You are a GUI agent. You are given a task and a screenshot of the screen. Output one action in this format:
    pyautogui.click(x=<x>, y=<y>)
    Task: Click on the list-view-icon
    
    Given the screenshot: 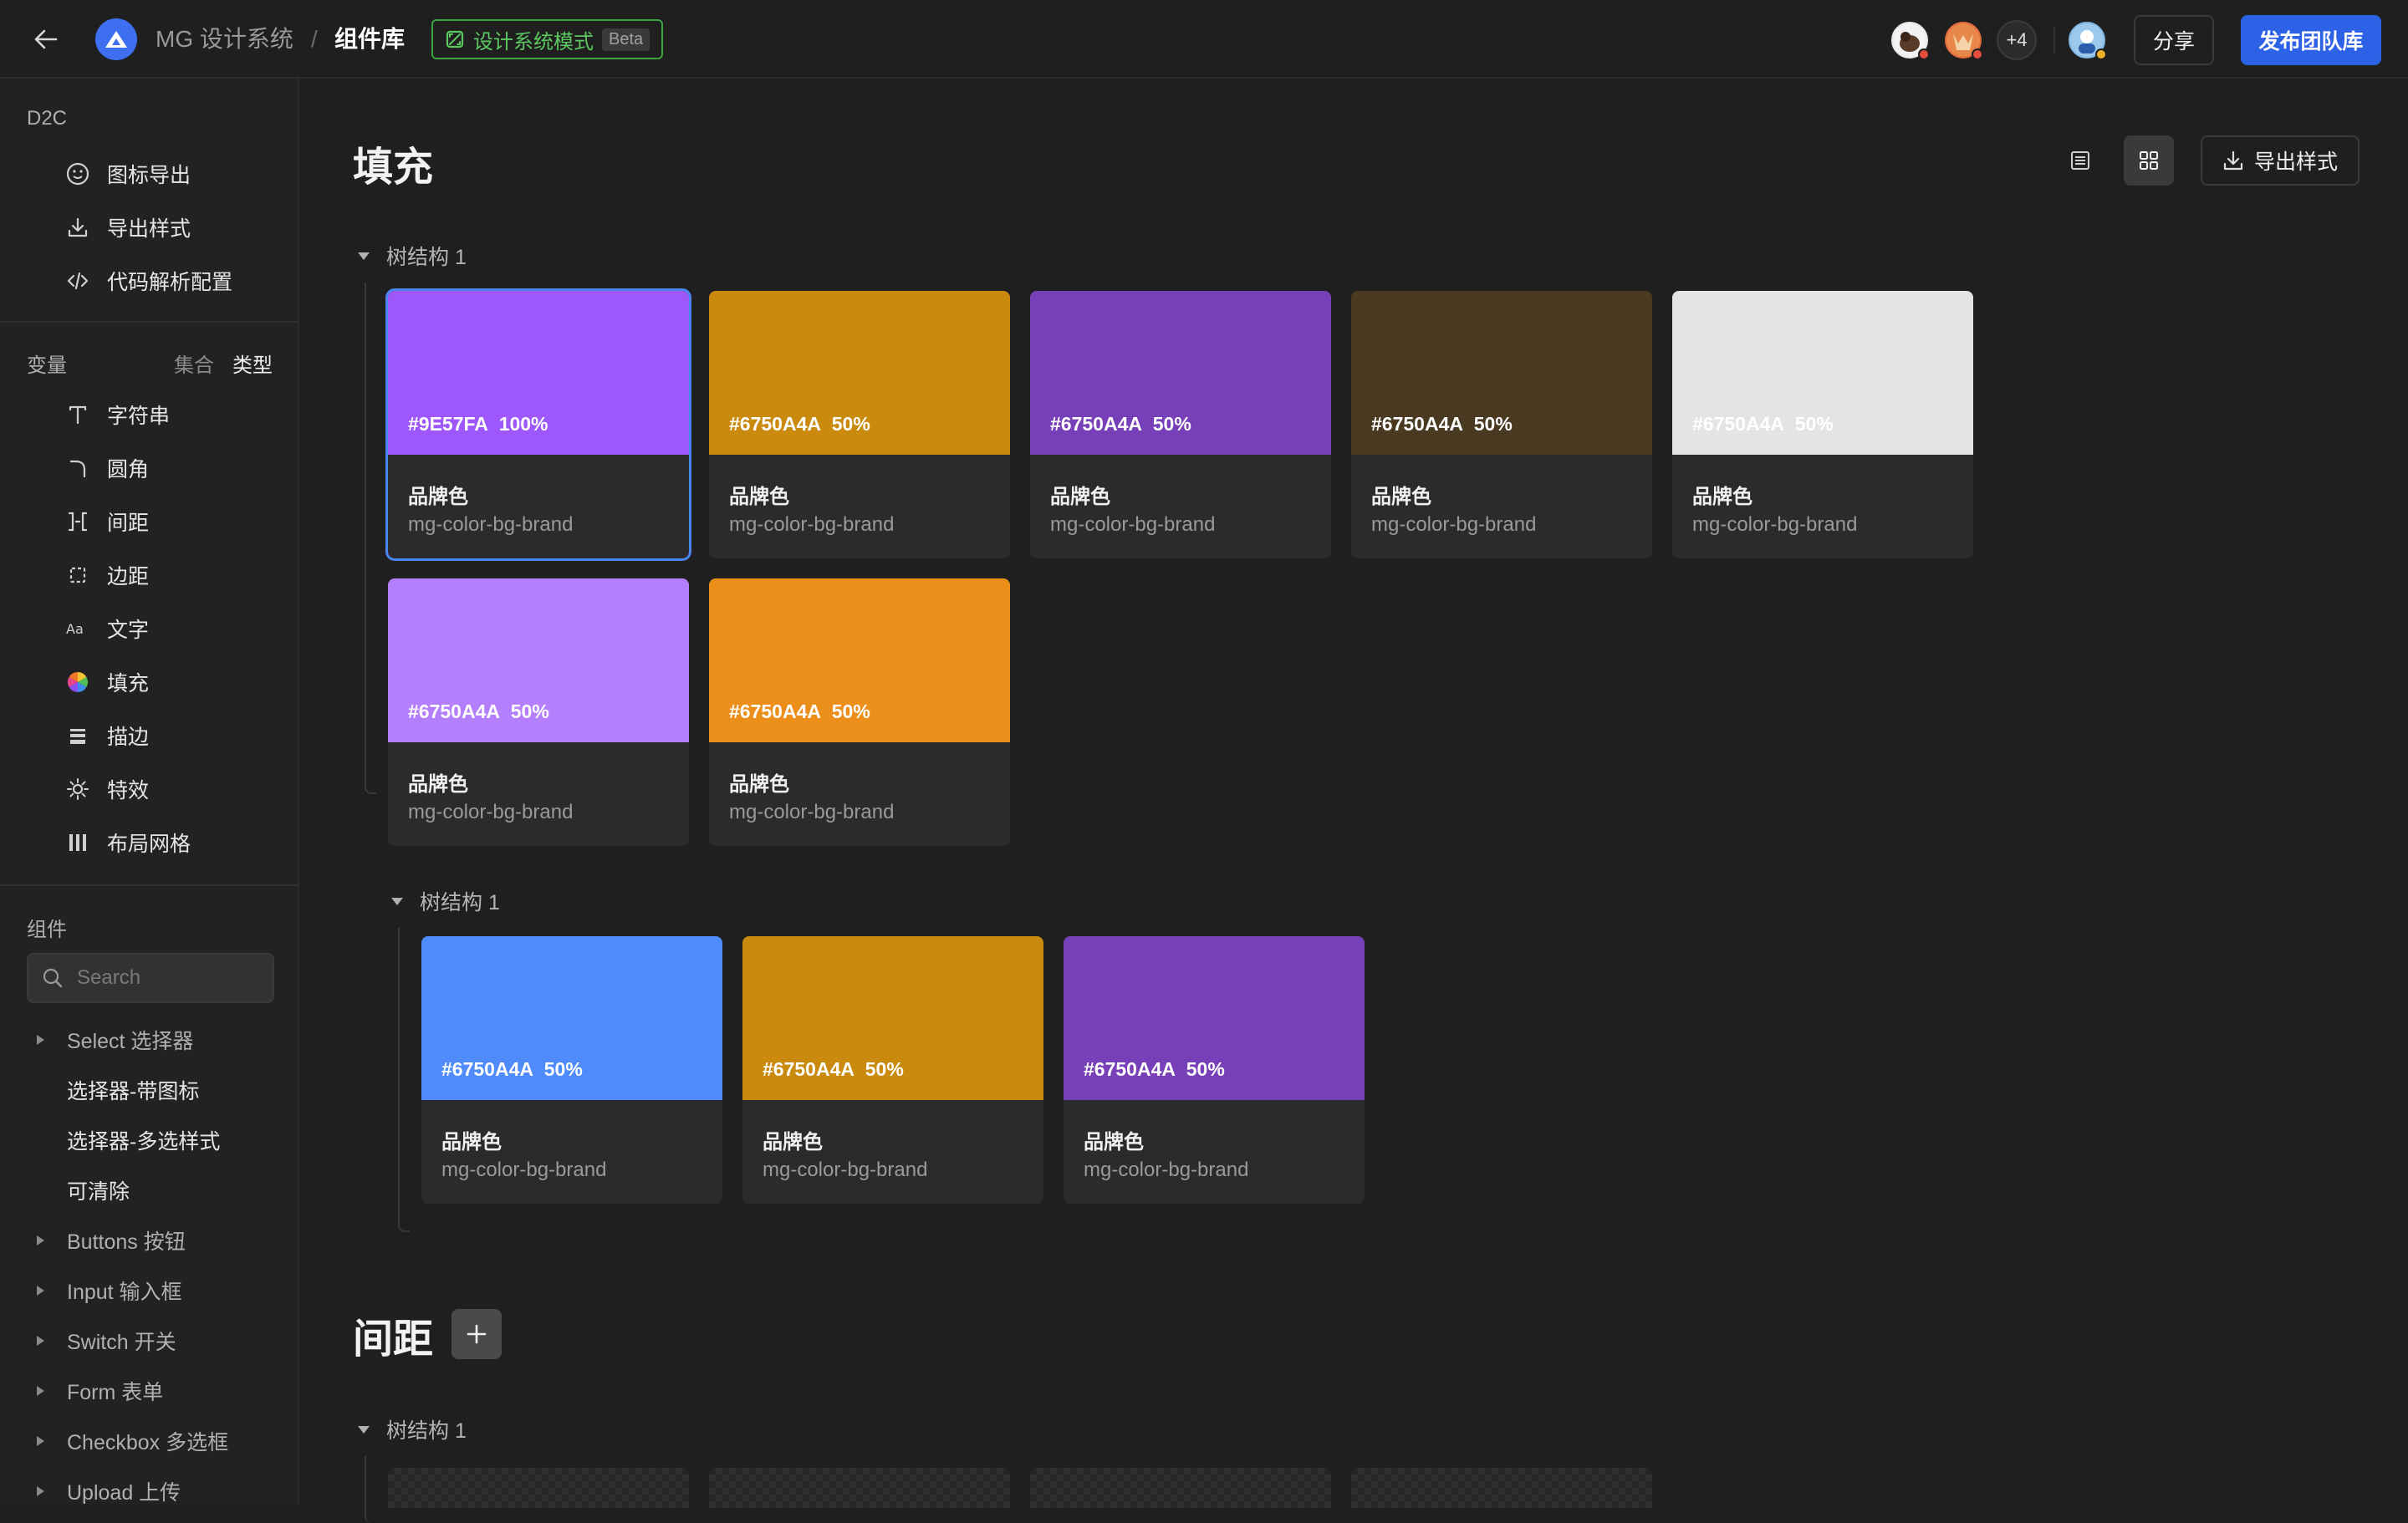 What is the action you would take?
    pyautogui.click(x=2080, y=160)
    